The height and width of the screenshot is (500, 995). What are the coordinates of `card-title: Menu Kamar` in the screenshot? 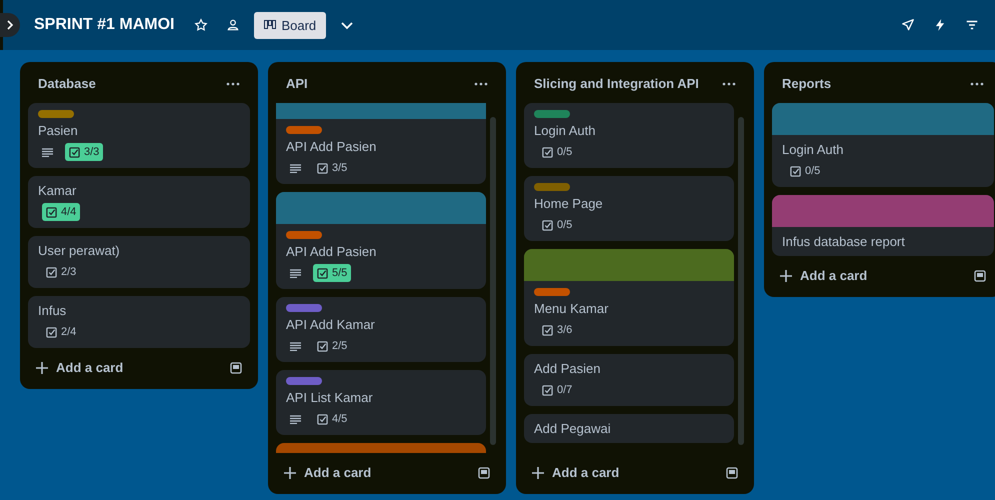 It's located at (572, 308).